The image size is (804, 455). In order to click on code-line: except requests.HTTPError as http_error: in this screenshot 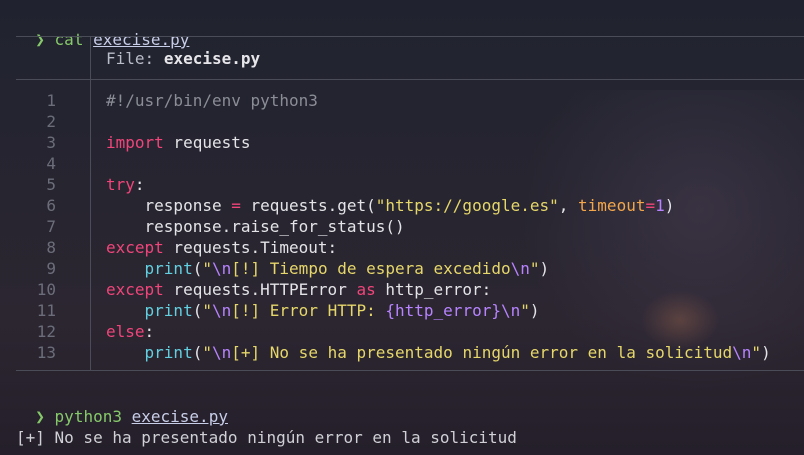, I will do `click(298, 289)`.